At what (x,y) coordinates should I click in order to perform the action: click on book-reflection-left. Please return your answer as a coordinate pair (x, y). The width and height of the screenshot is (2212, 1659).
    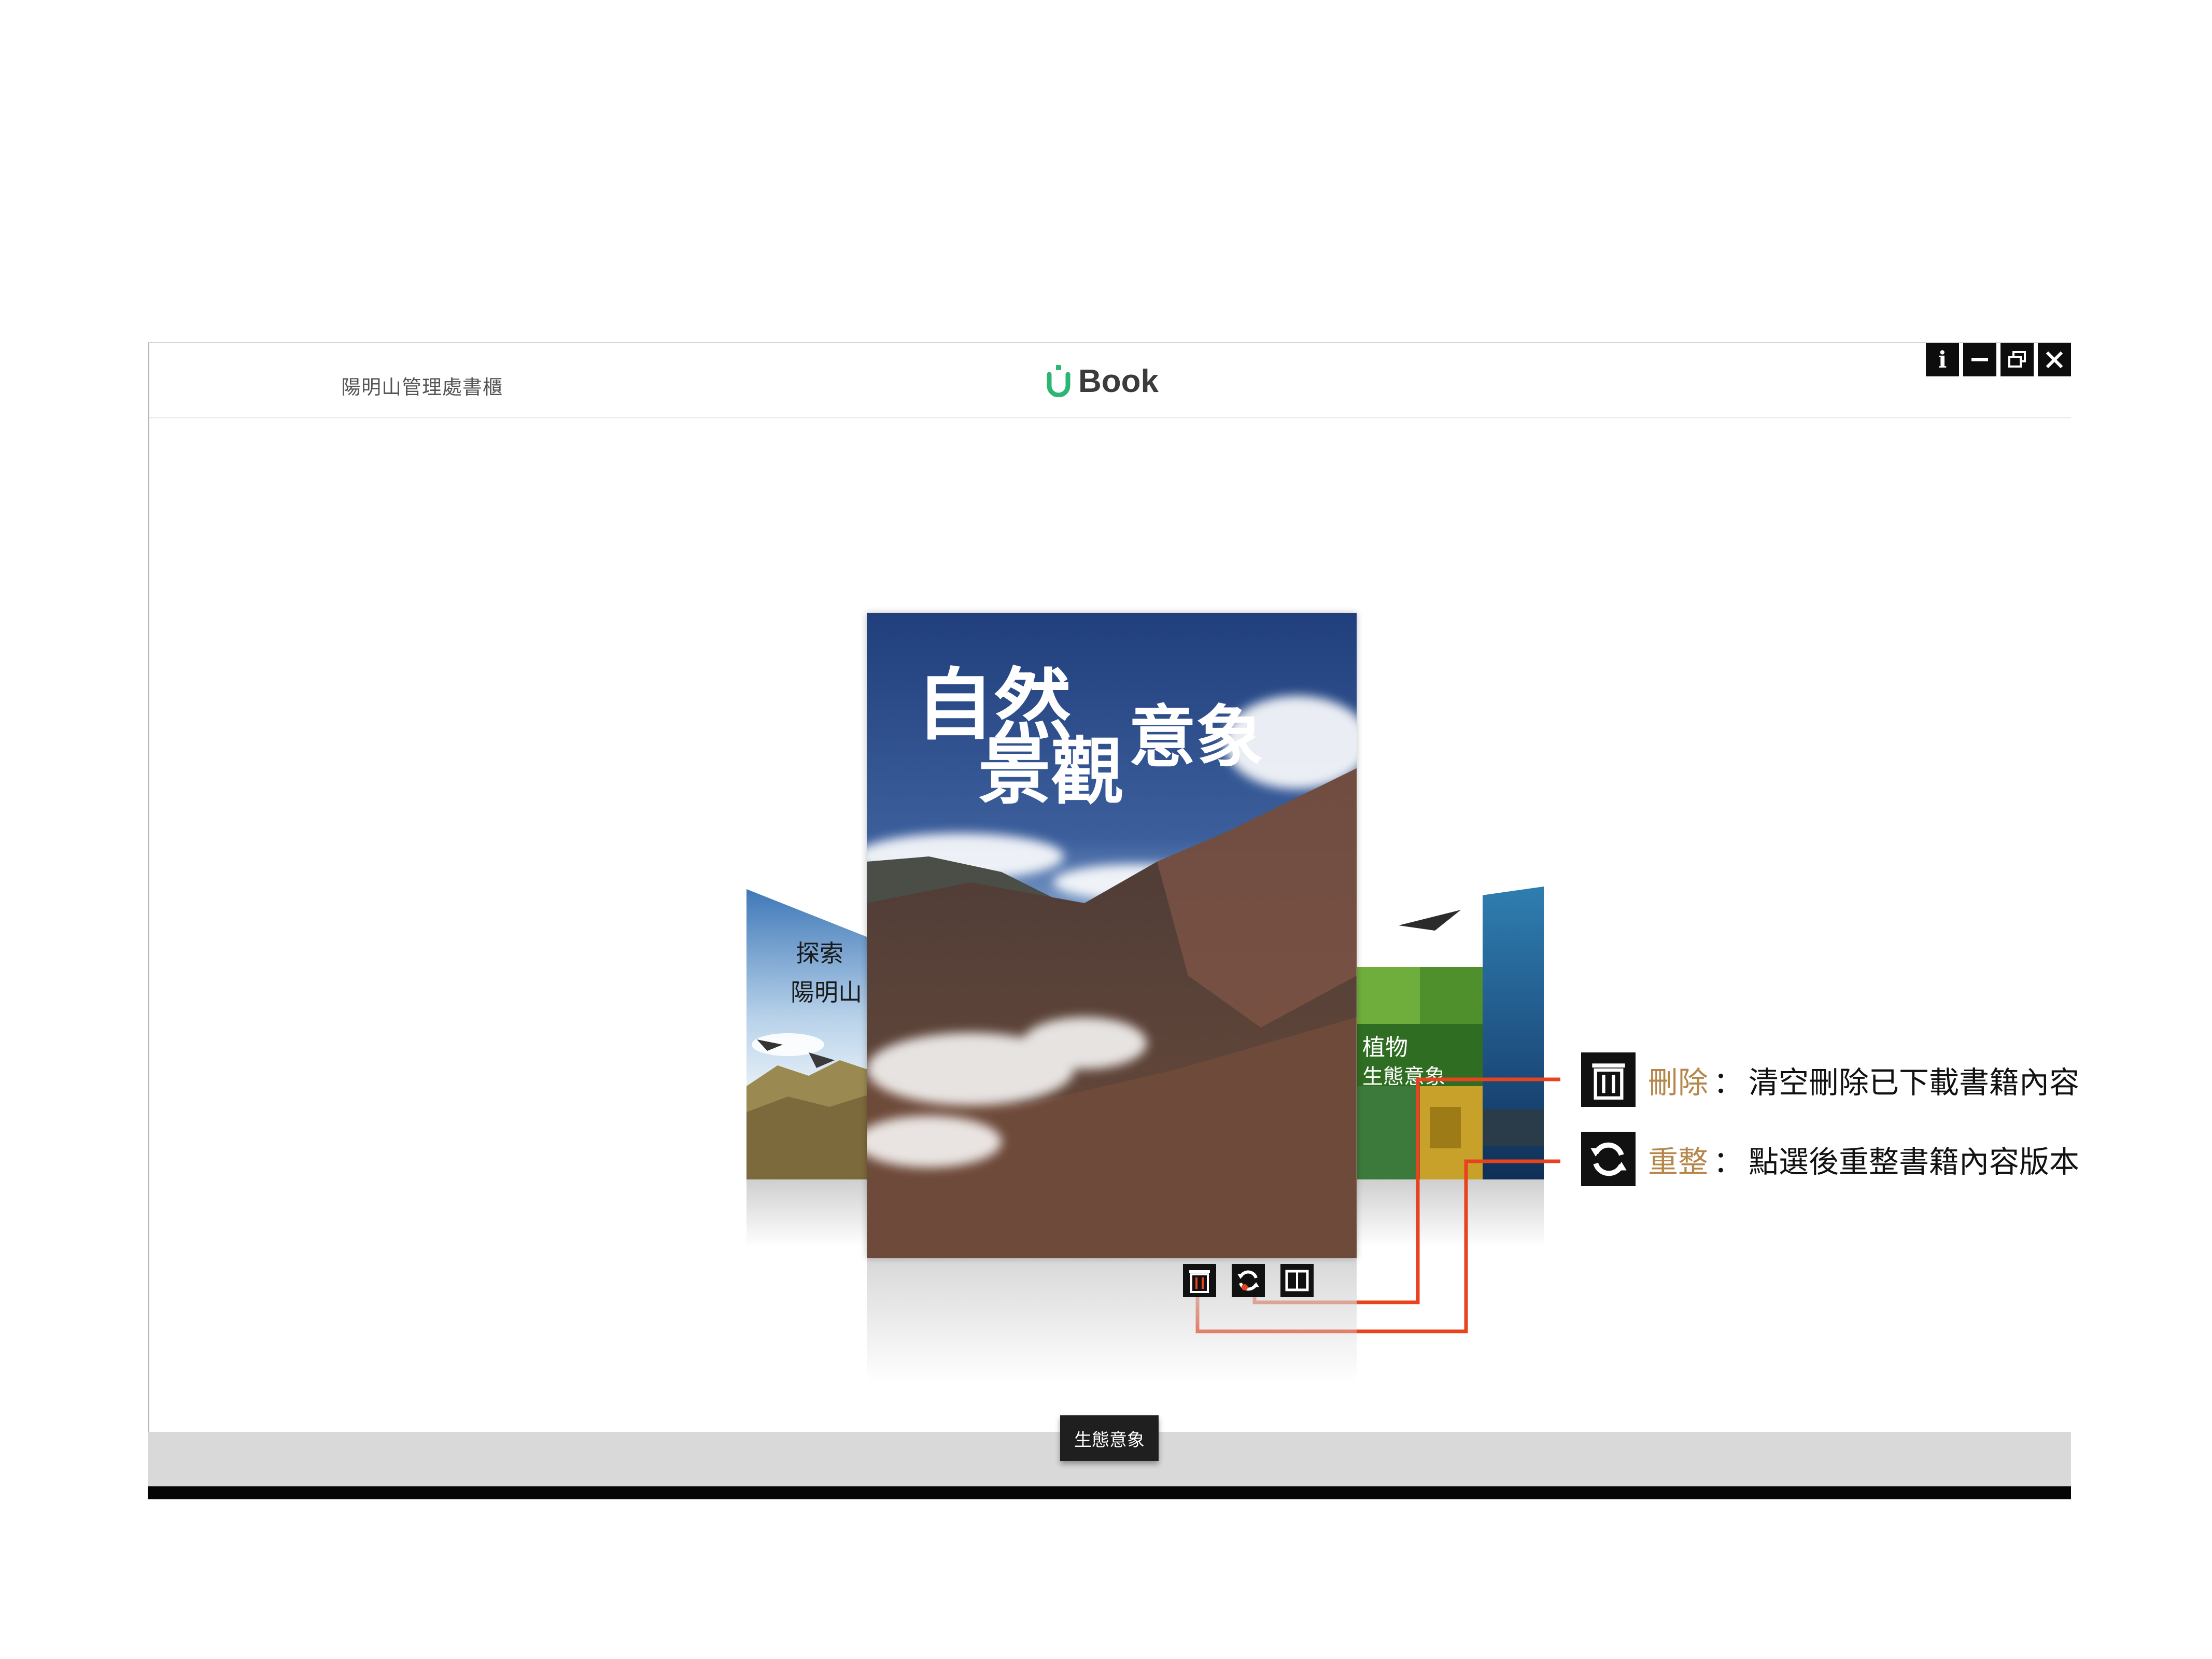
    Looking at the image, I should click on (808, 1213).